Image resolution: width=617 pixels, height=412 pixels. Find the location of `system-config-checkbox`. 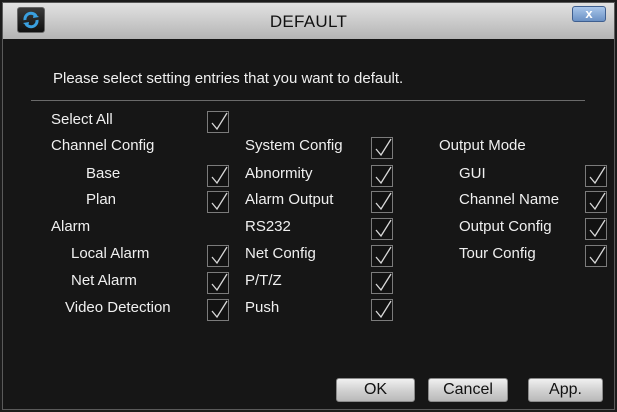

system-config-checkbox is located at coordinates (382, 148).